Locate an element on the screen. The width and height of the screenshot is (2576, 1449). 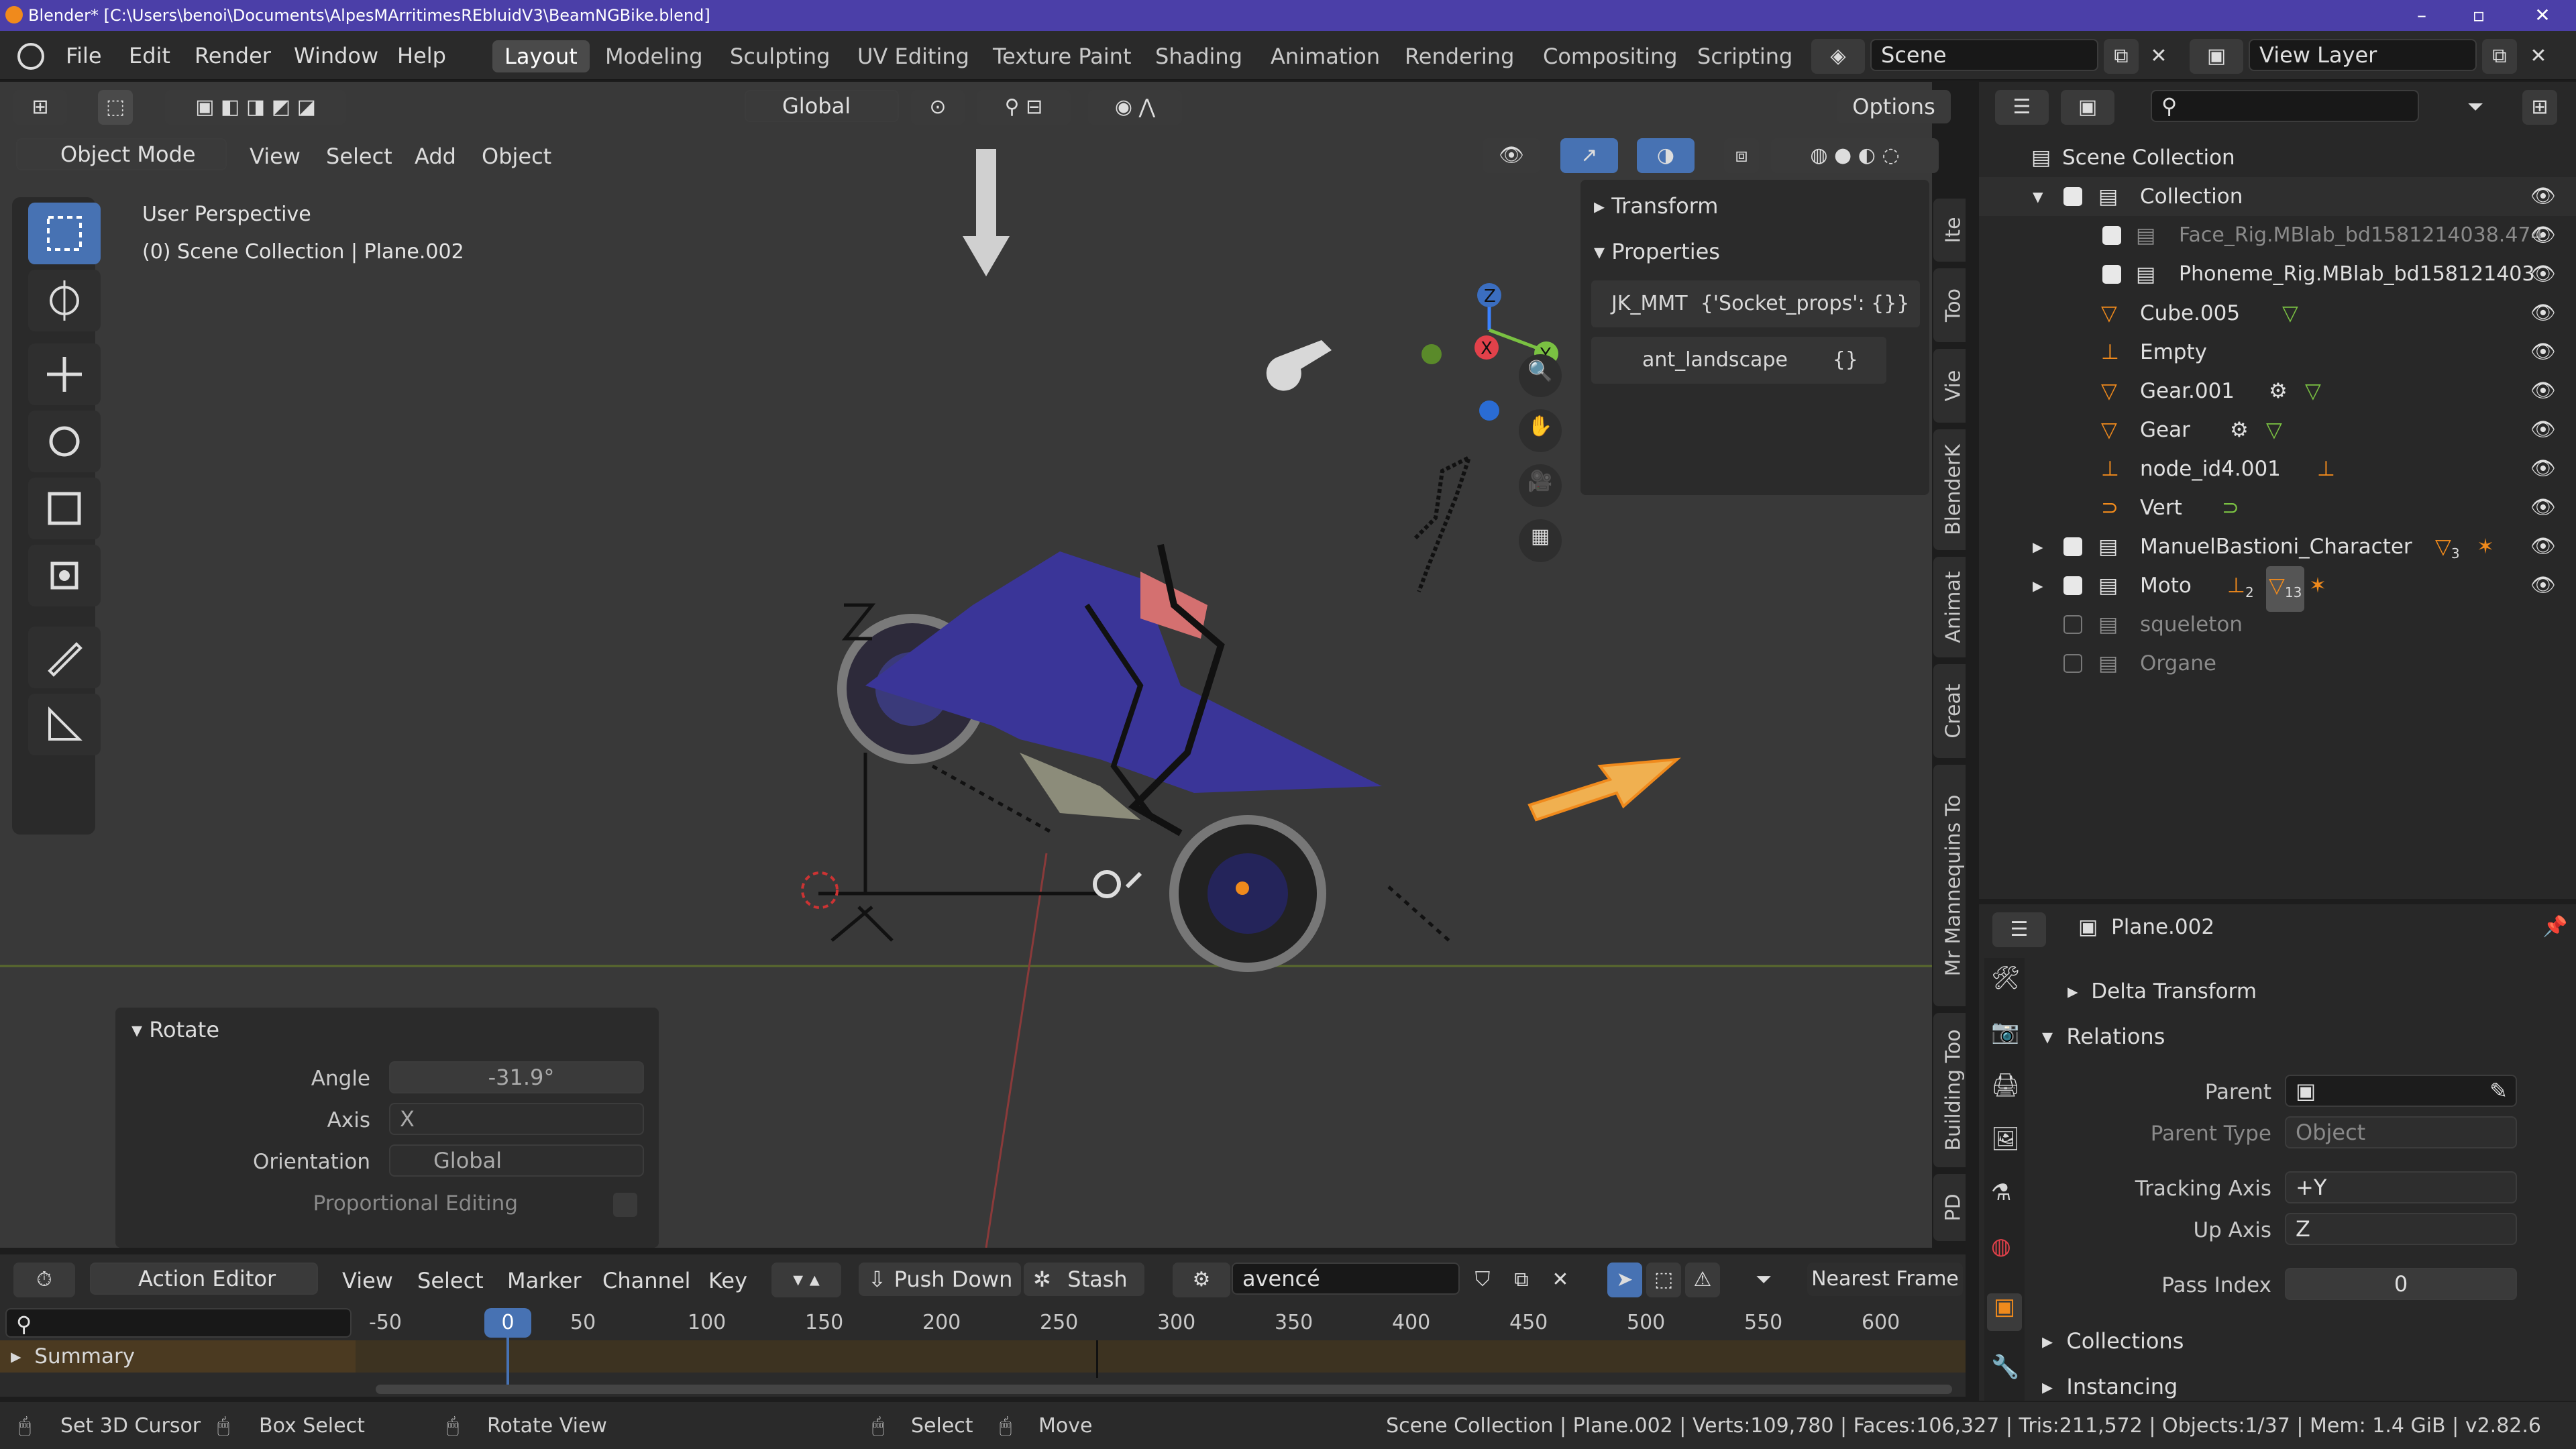
instancing-header: ▸ Instancing is located at coordinates (2110, 1386).